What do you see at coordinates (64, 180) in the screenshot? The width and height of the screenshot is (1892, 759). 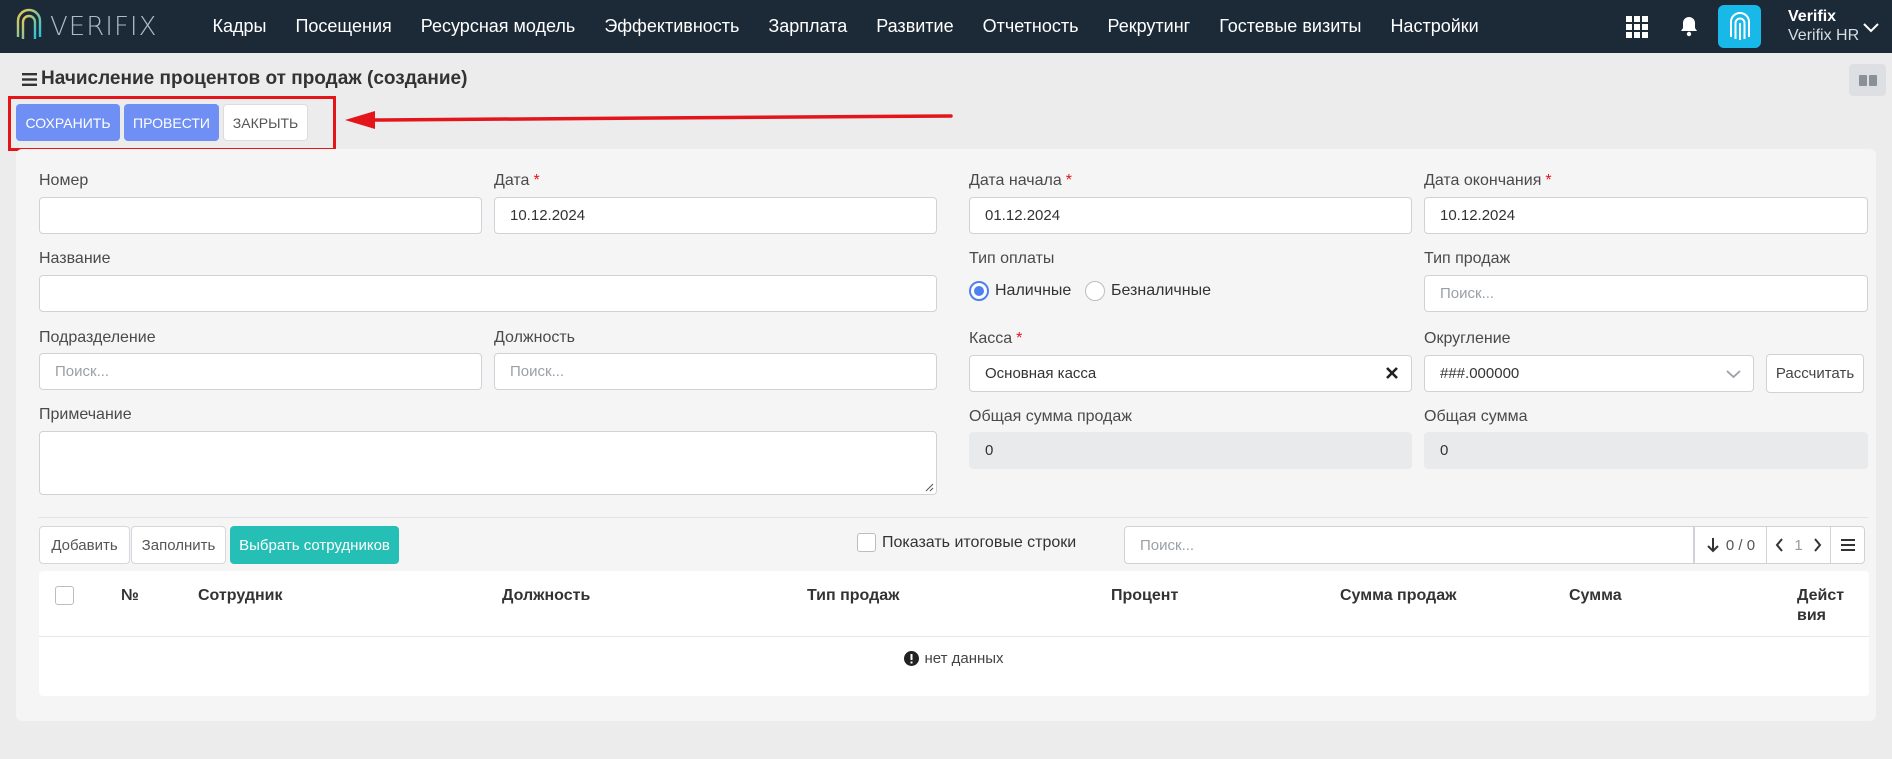 I see `number-label: Номер` at bounding box center [64, 180].